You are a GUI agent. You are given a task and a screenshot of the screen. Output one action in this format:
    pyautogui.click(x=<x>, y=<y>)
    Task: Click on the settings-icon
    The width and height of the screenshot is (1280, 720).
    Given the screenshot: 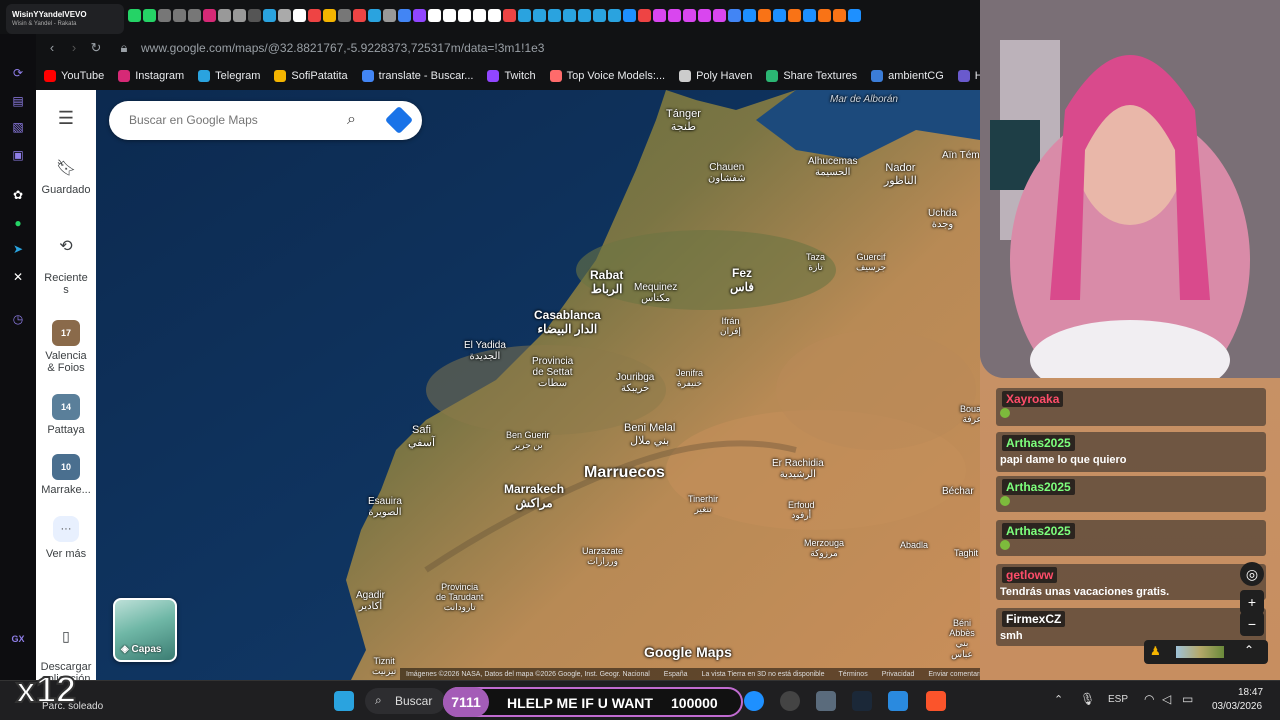 What is the action you would take?
    pyautogui.click(x=826, y=701)
    